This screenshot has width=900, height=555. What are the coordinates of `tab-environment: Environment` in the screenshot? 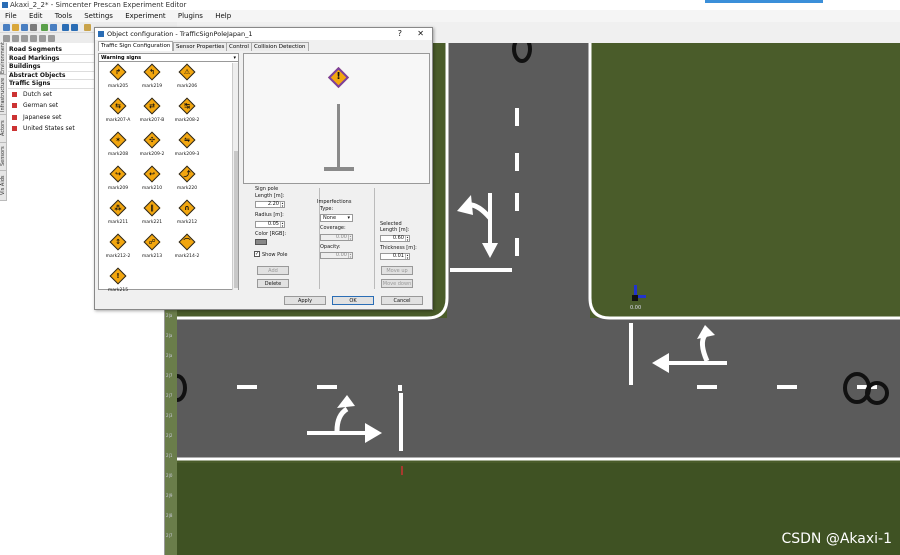 It's located at (3, 58).